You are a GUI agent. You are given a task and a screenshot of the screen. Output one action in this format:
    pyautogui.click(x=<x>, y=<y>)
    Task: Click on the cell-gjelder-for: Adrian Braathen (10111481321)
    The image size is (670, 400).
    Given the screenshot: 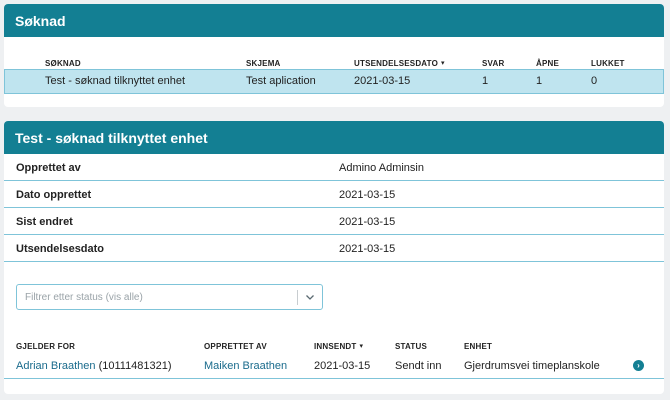 What is the action you would take?
    pyautogui.click(x=94, y=366)
    